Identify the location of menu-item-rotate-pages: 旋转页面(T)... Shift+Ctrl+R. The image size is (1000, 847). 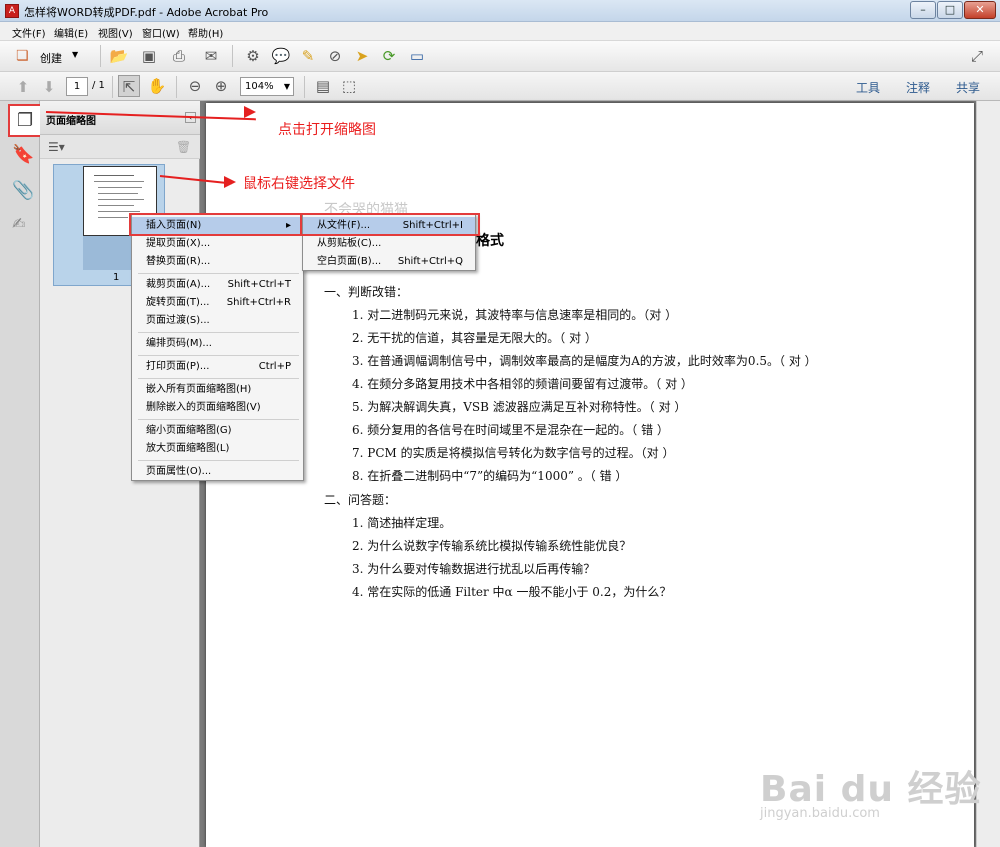
(217, 303).